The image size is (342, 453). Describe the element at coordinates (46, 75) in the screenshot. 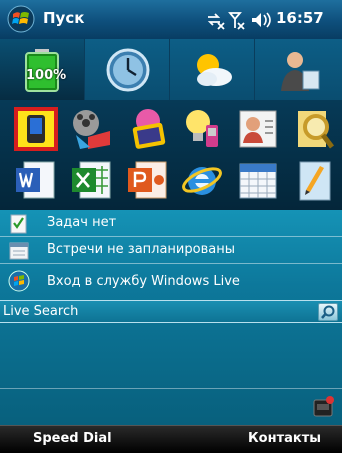

I see `battery-percent: 100%` at that location.